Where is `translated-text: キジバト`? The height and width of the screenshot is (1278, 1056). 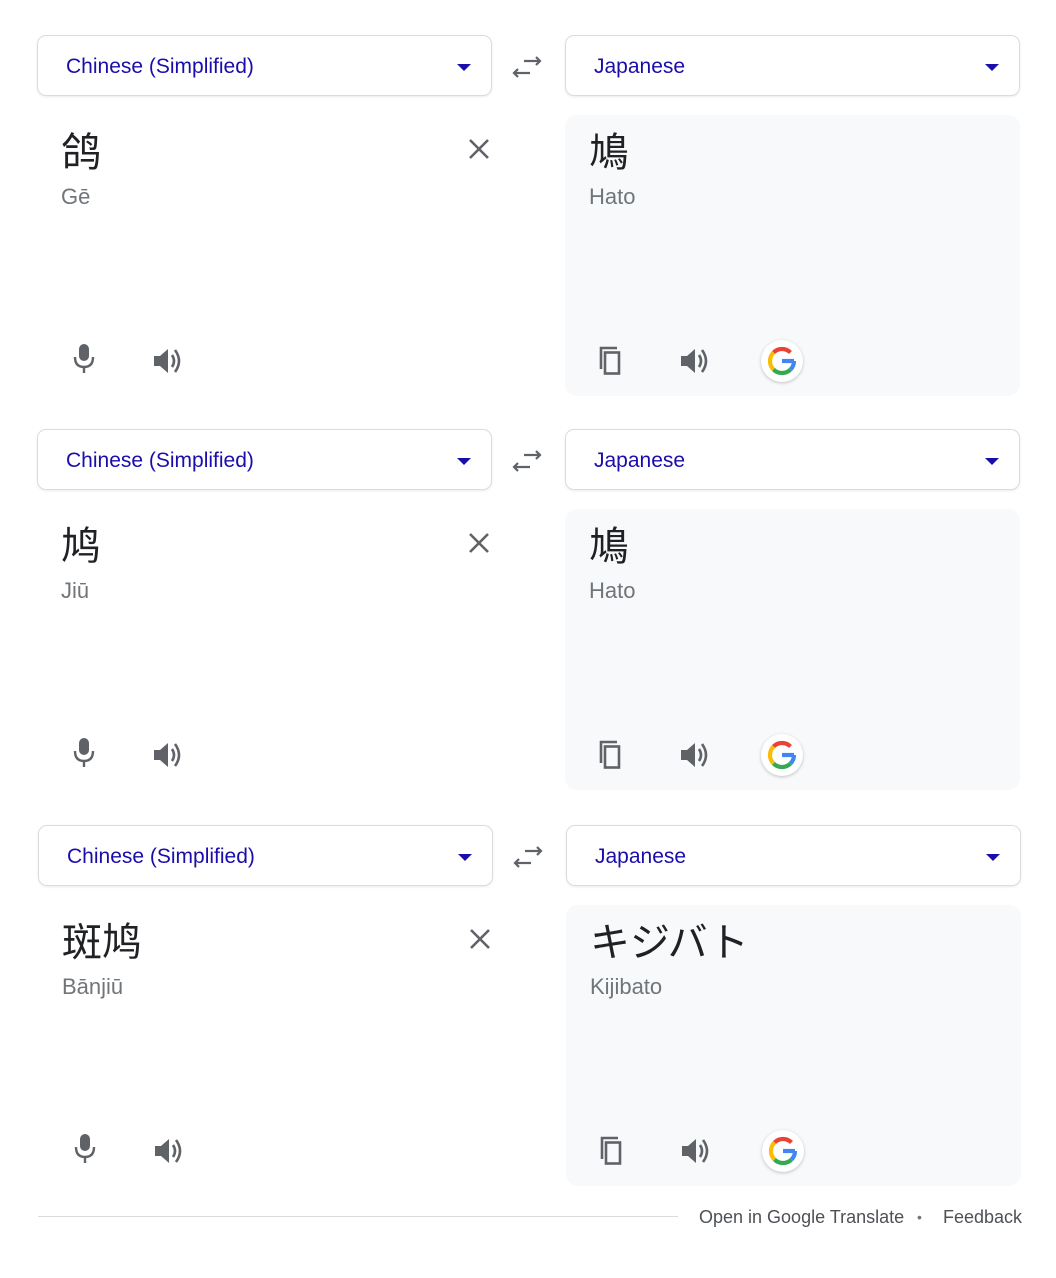
translated-text: キジバト is located at coordinates (669, 943).